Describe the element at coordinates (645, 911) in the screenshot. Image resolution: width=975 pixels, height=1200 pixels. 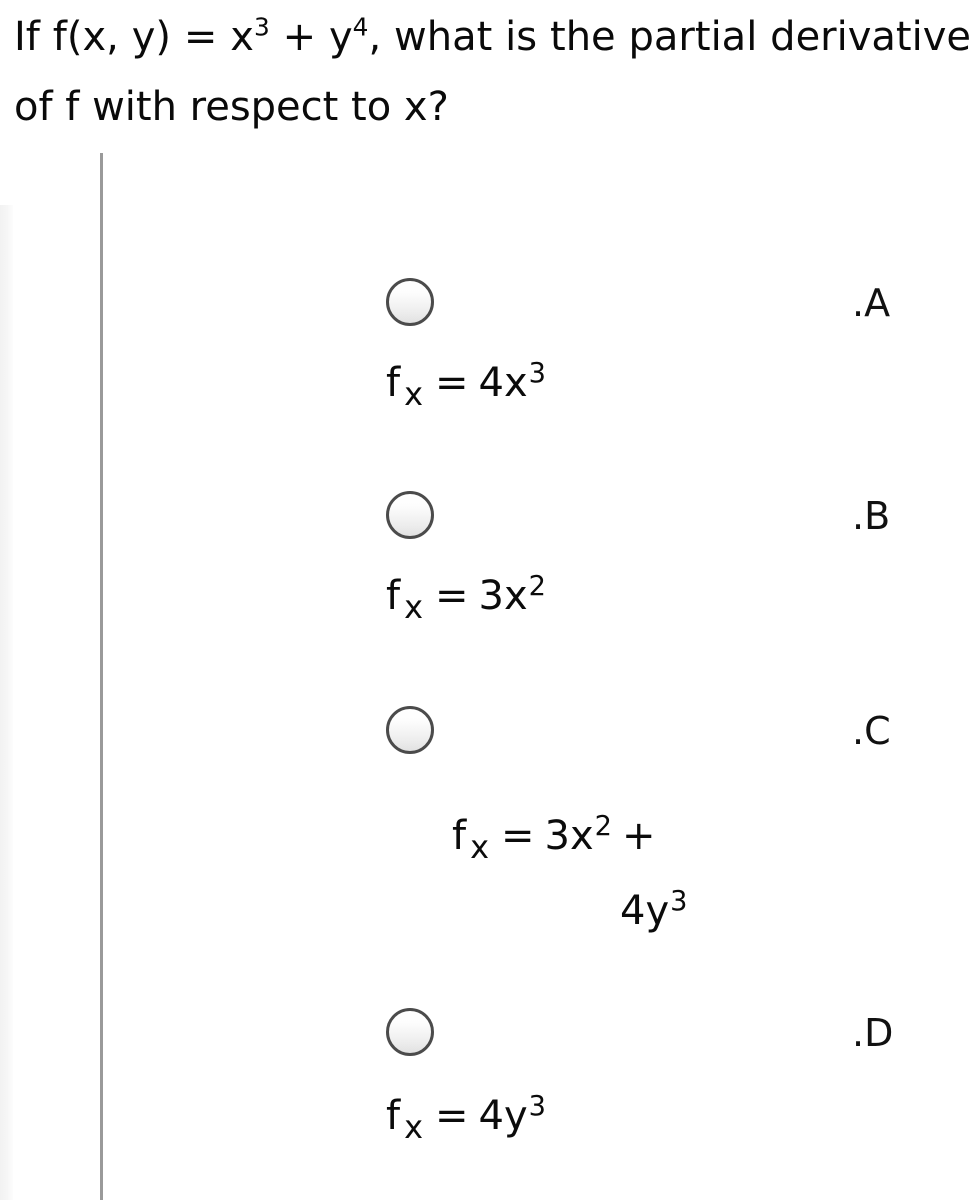
I see `option-c-continuation: 4y` at that location.